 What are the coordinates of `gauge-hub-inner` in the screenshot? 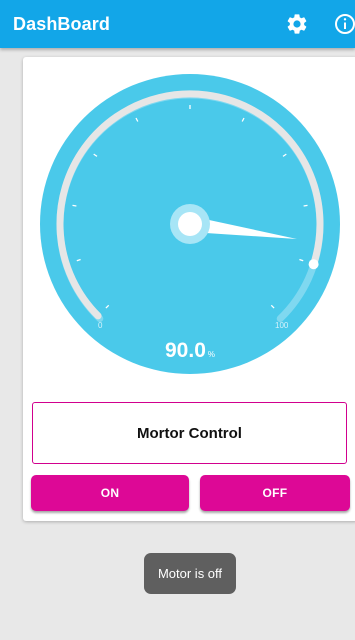 It's located at (190, 224).